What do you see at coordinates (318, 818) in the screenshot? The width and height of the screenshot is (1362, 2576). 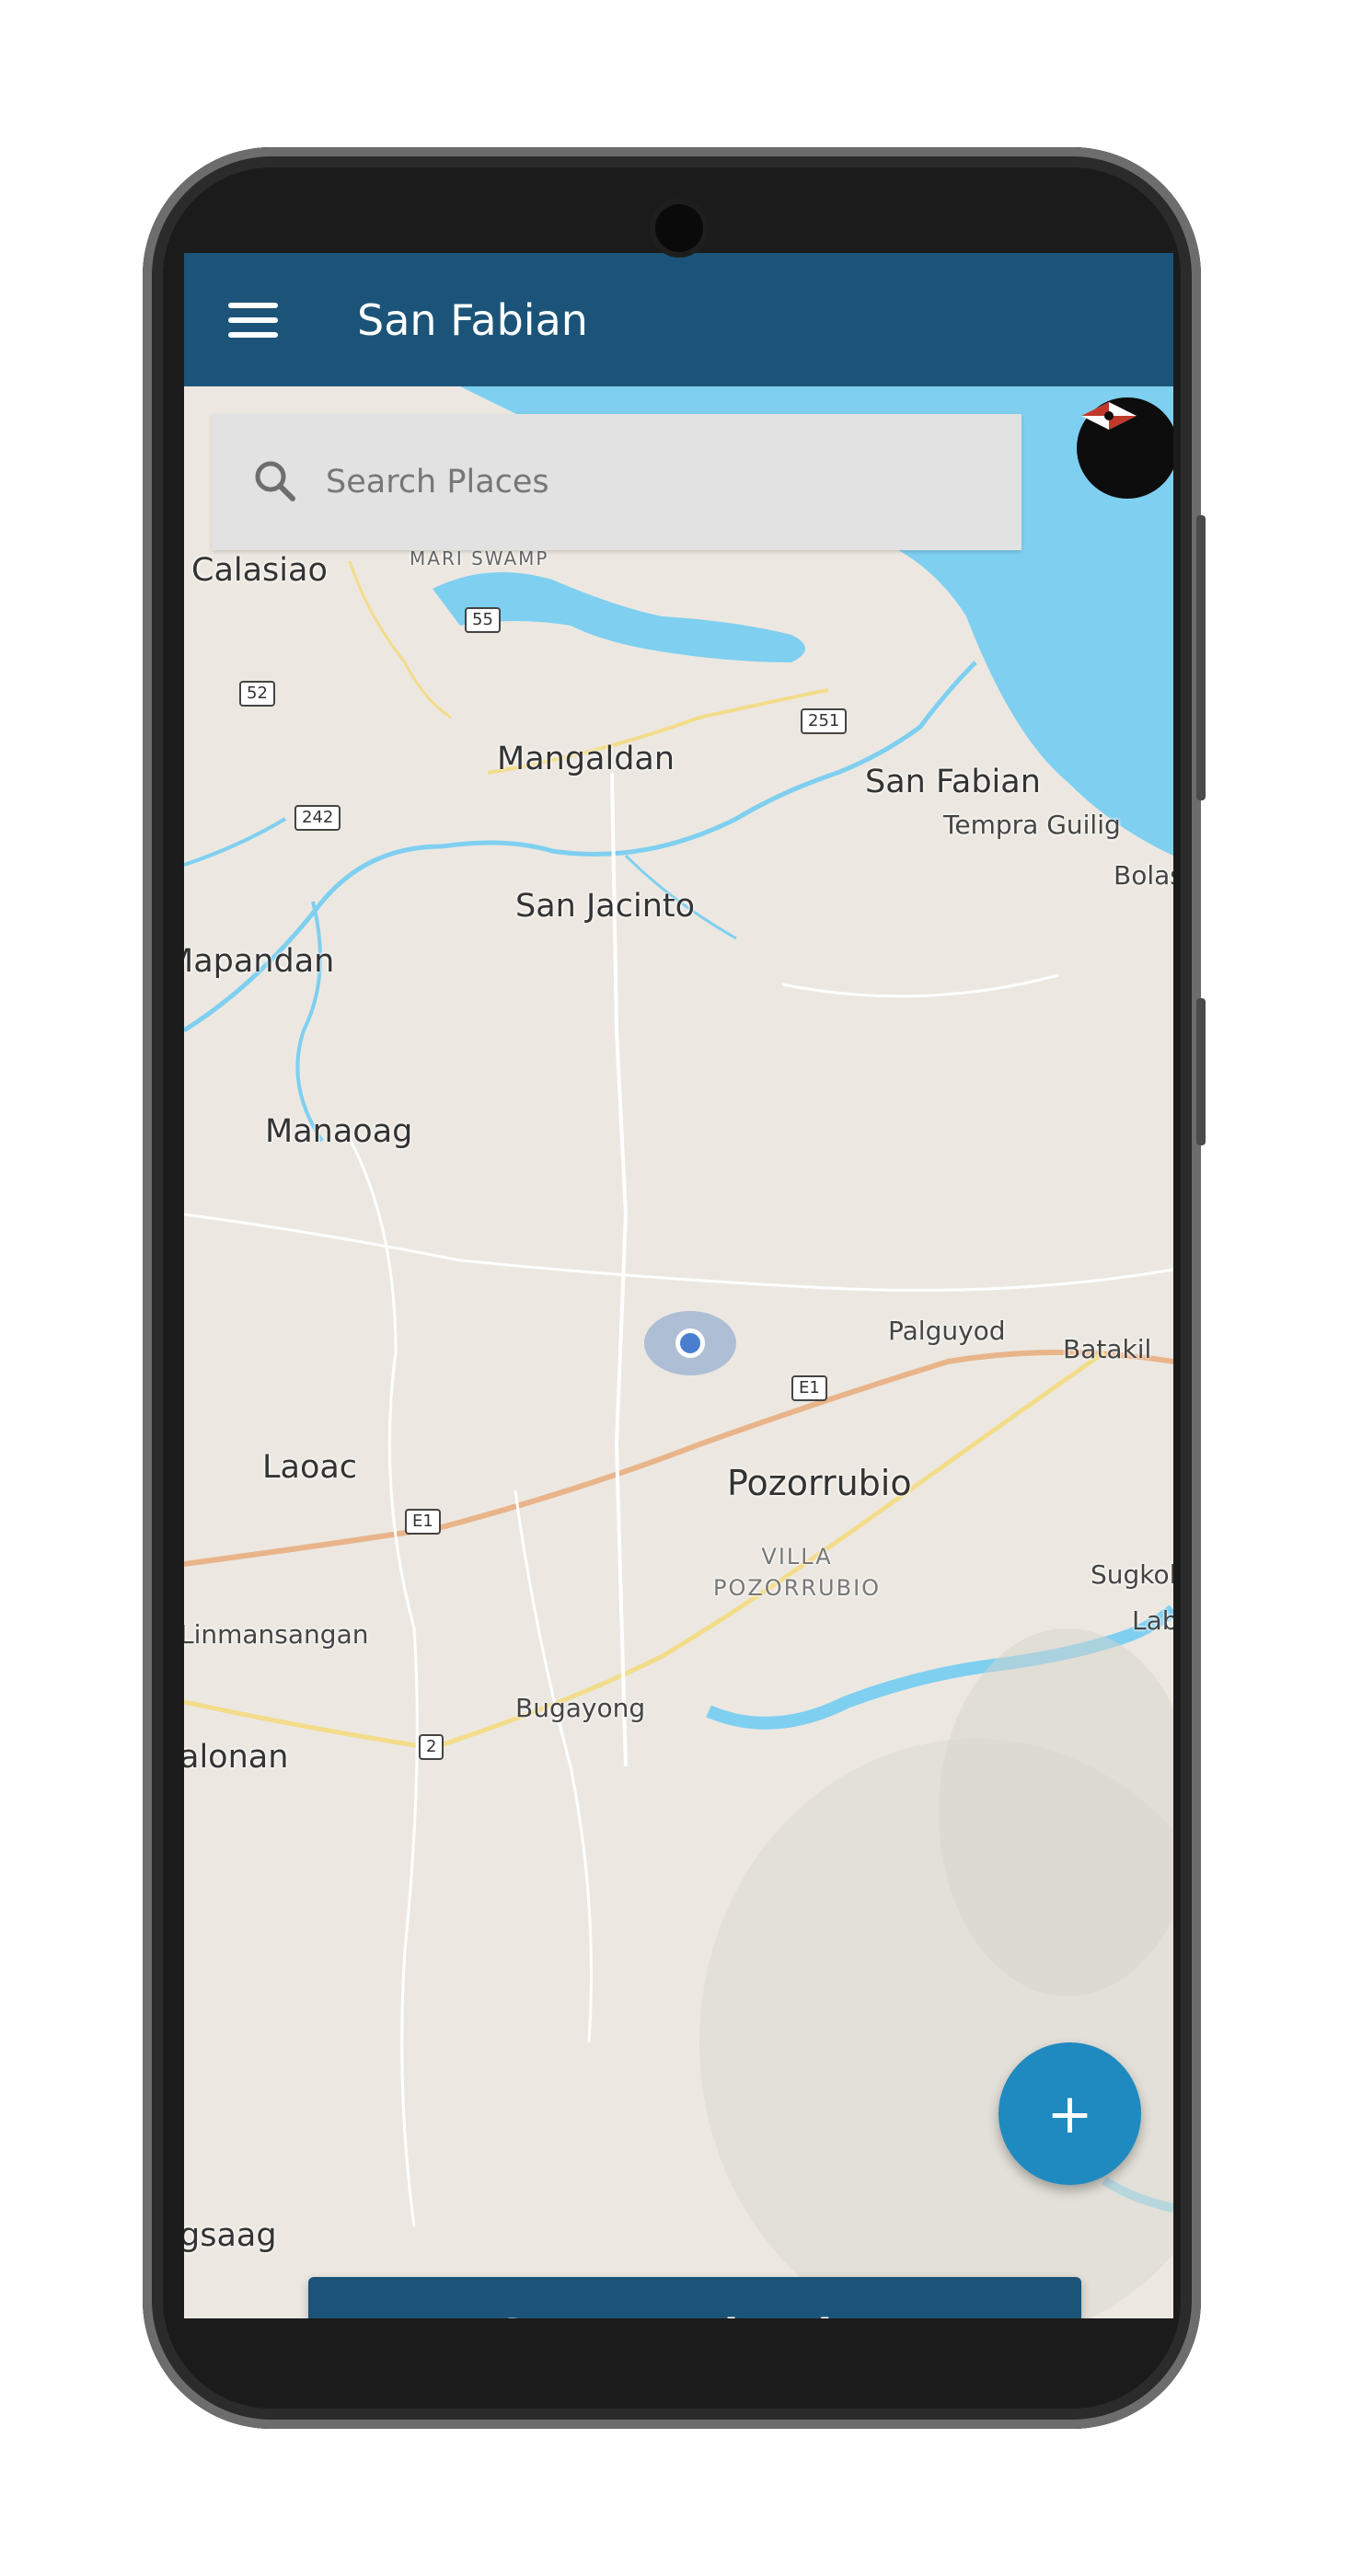 I see `road-shield: 242` at bounding box center [318, 818].